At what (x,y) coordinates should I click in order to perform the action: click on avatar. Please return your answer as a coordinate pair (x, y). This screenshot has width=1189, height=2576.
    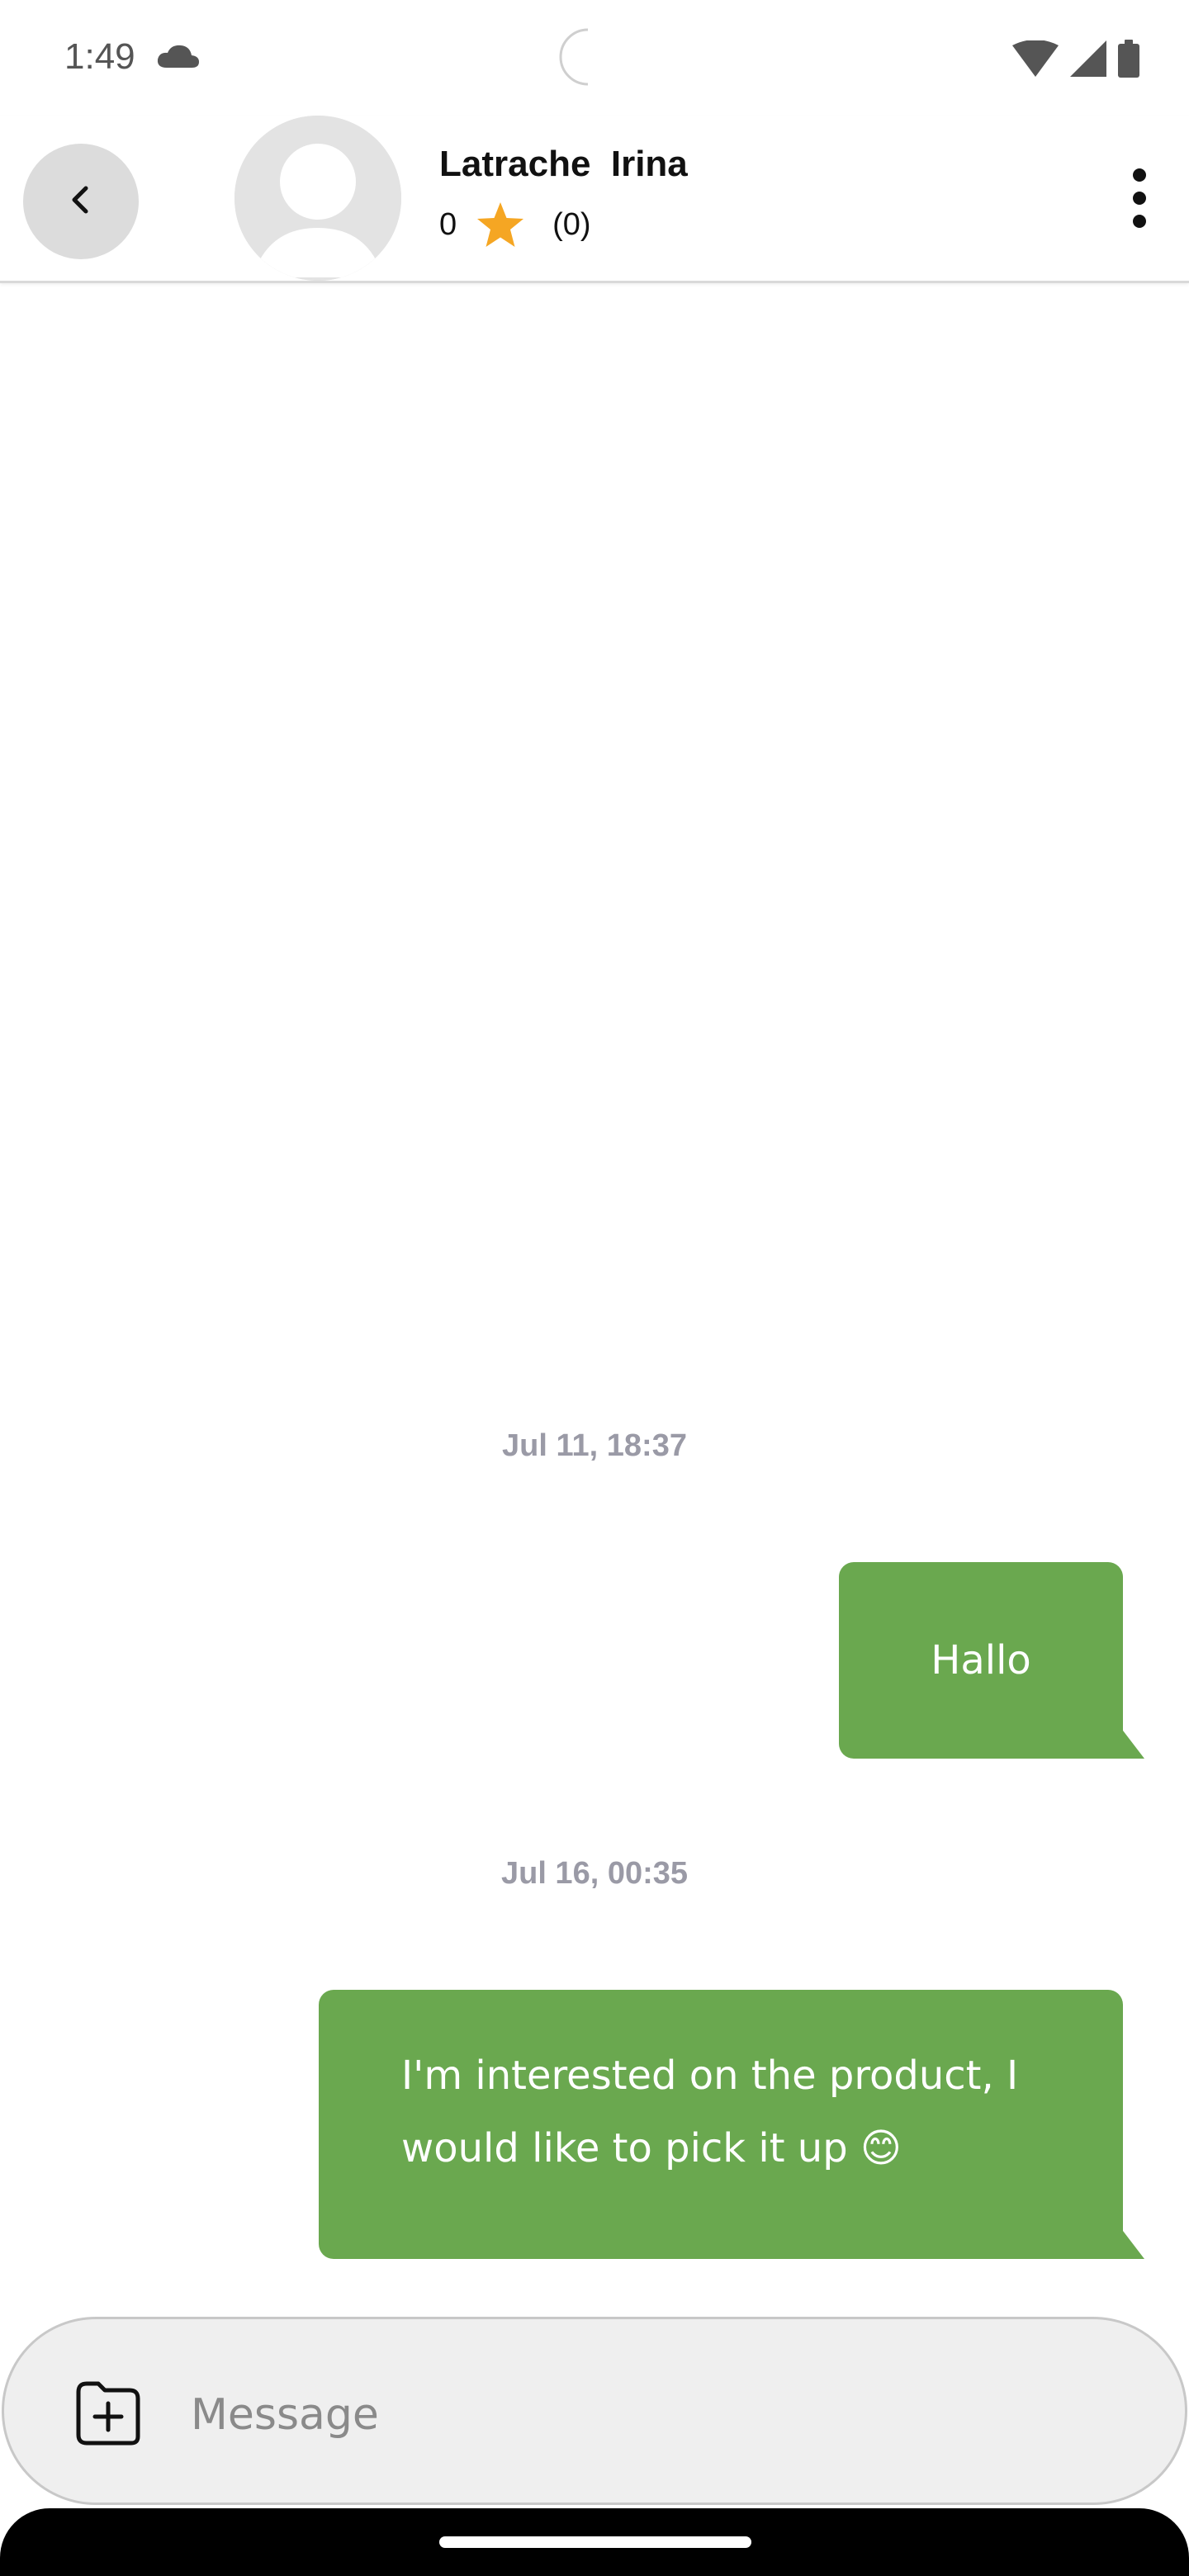
    Looking at the image, I should click on (317, 198).